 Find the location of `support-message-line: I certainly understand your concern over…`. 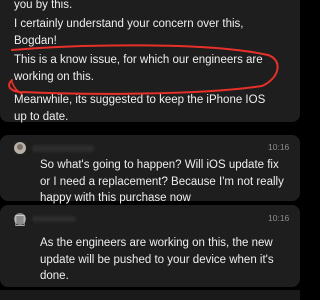

support-message-line: I certainly understand your concern over… is located at coordinates (129, 24).